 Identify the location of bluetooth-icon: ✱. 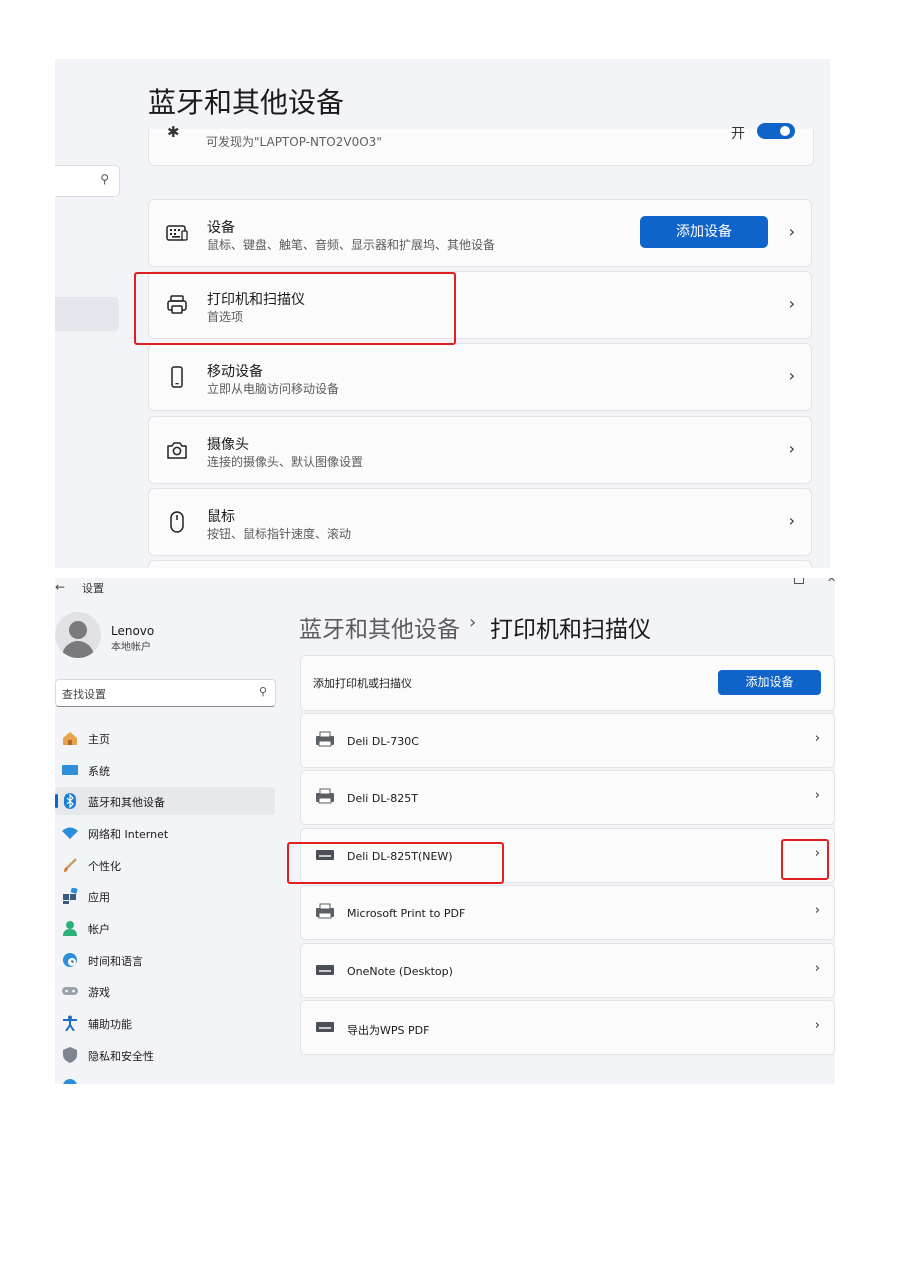
(173, 132).